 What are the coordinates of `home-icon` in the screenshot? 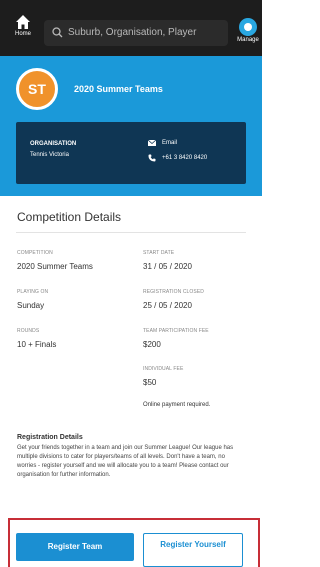 It's located at (23, 22).